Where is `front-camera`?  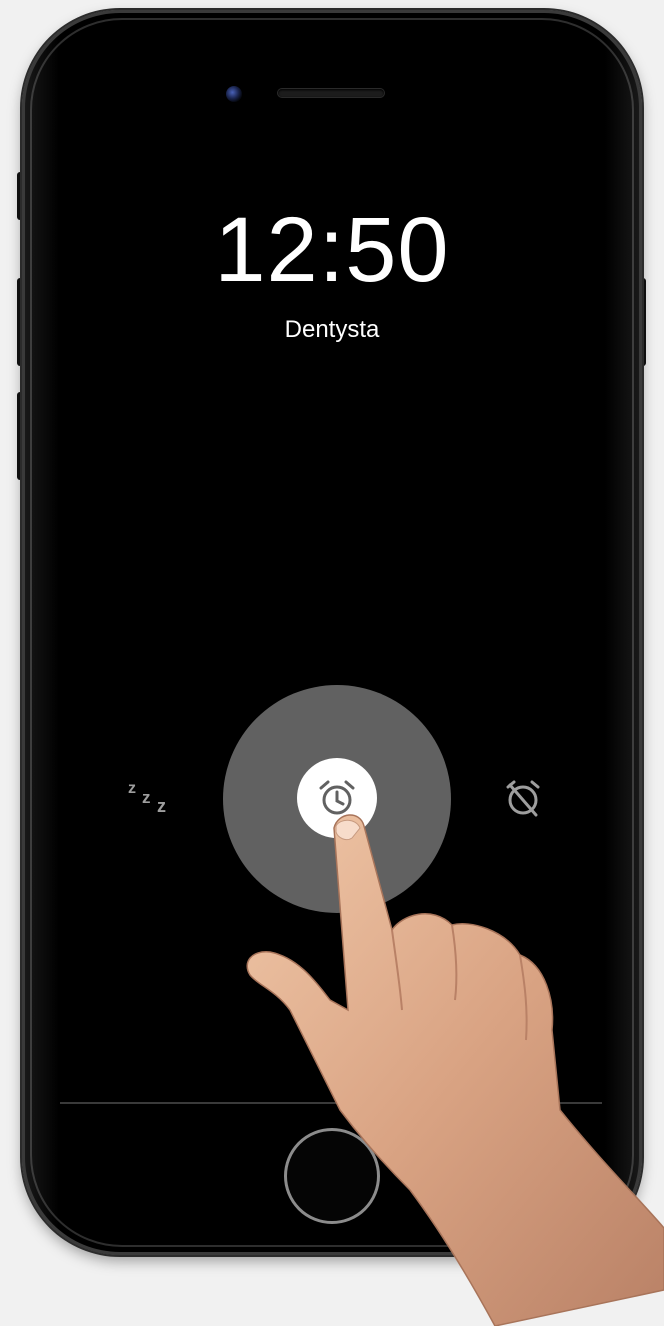
front-camera is located at coordinates (234, 94).